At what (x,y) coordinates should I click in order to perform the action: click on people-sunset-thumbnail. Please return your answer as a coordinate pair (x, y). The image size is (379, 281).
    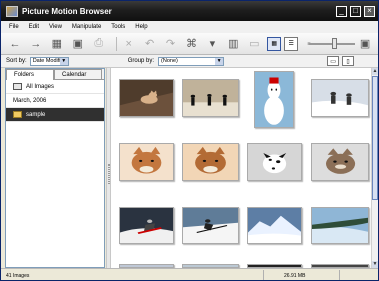
    Looking at the image, I should click on (210, 98).